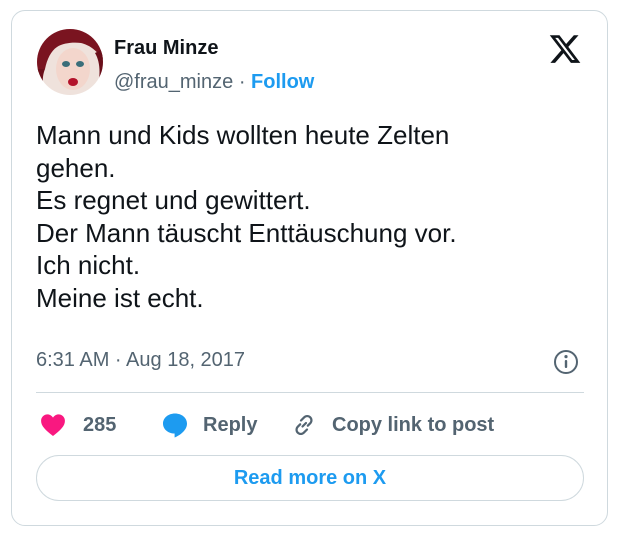  What do you see at coordinates (310, 478) in the screenshot?
I see `read-more-button: Read more on X` at bounding box center [310, 478].